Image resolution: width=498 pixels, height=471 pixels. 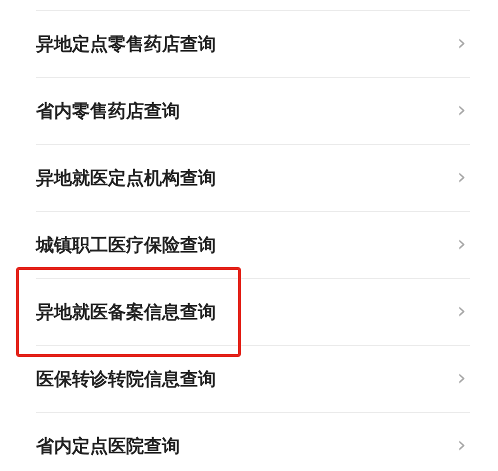 I want to click on list-item: 省内零售药店查询 ›, so click(x=253, y=110).